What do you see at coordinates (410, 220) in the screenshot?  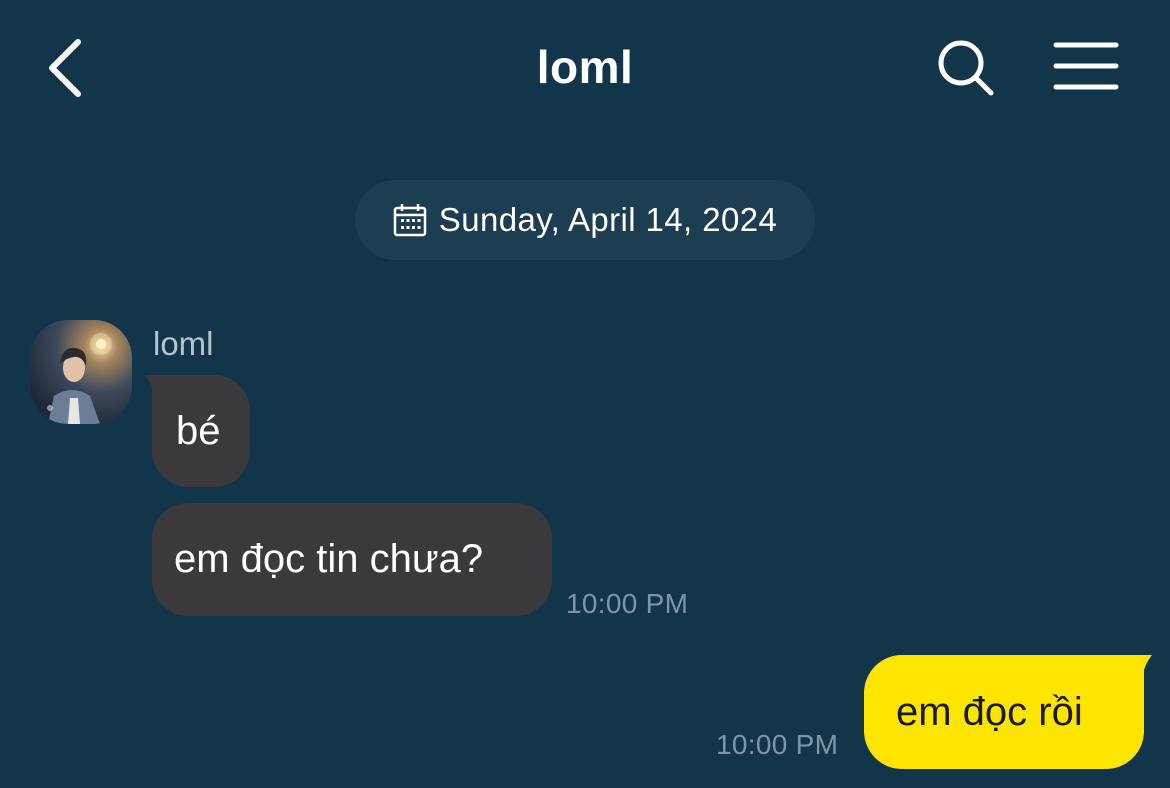 I see `calendar-icon` at bounding box center [410, 220].